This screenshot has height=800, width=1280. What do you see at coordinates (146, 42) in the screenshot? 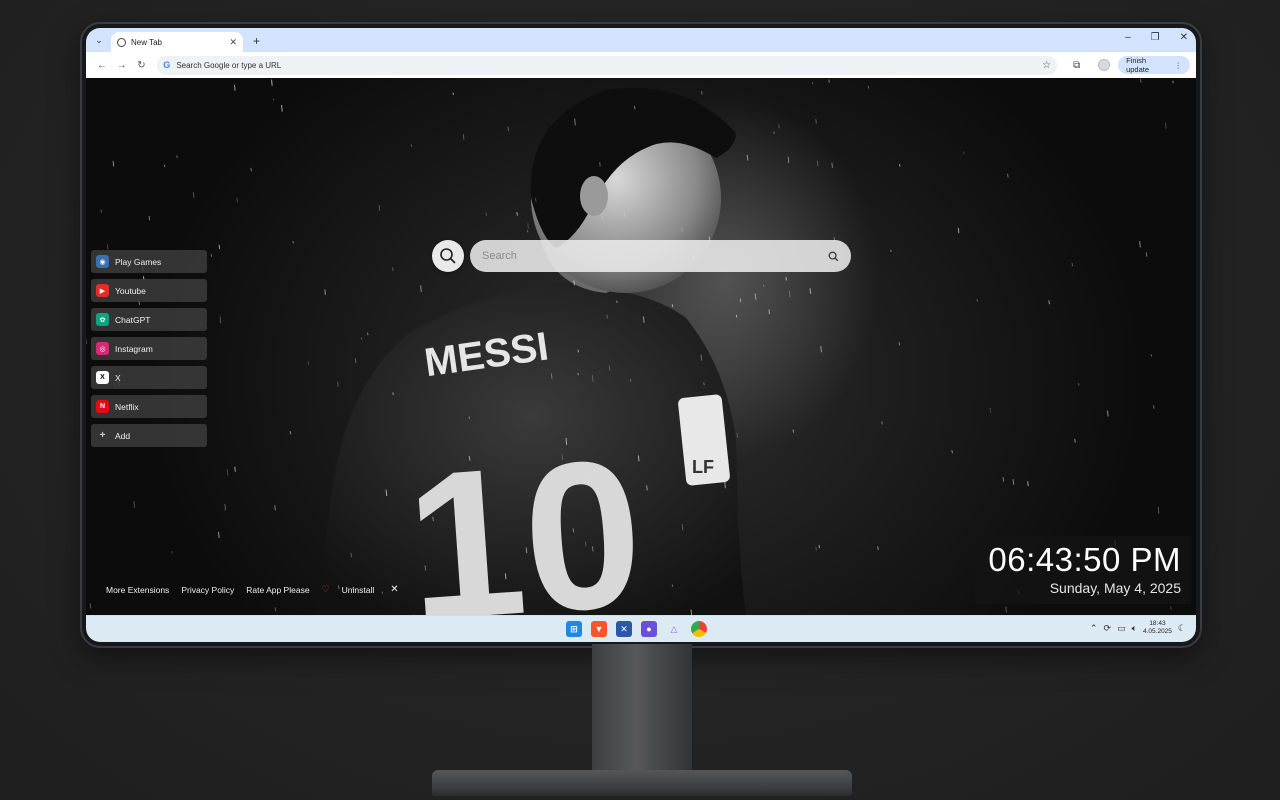
I see `tab-title: New Tab` at bounding box center [146, 42].